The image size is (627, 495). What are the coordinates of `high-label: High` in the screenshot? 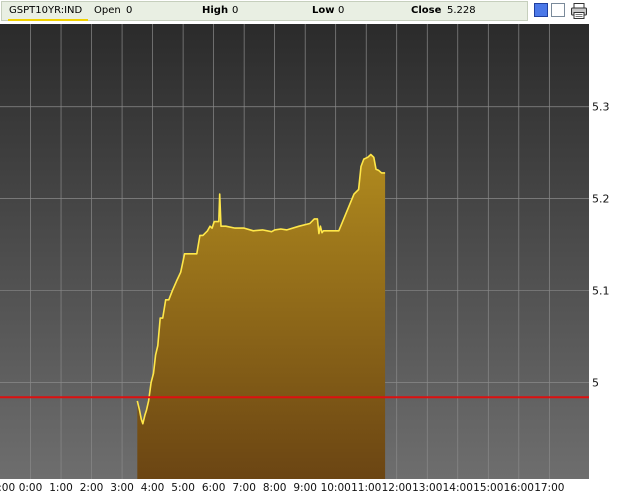 It's located at (215, 10).